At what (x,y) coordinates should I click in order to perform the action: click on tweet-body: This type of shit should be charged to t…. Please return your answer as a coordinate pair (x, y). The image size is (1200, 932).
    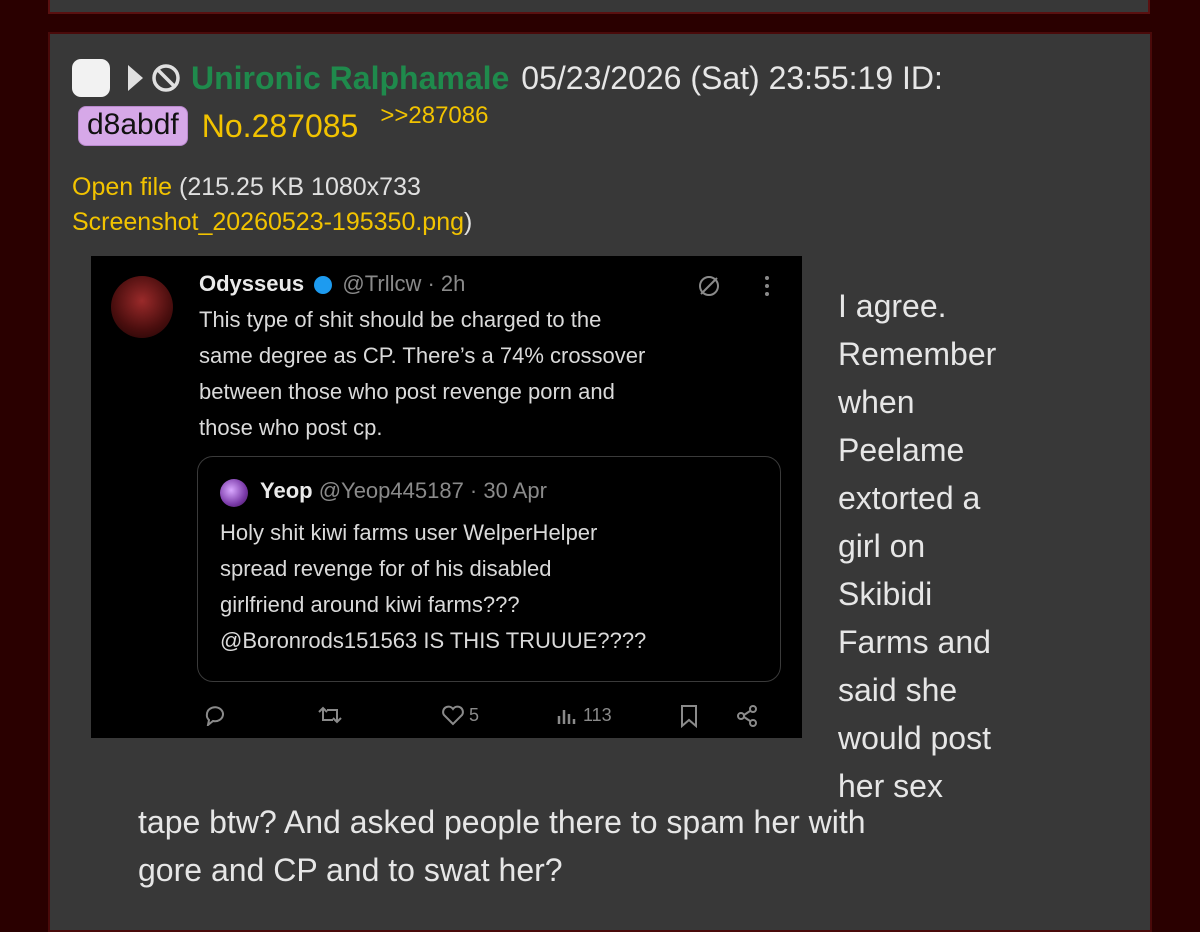
    Looking at the image, I should click on (422, 374).